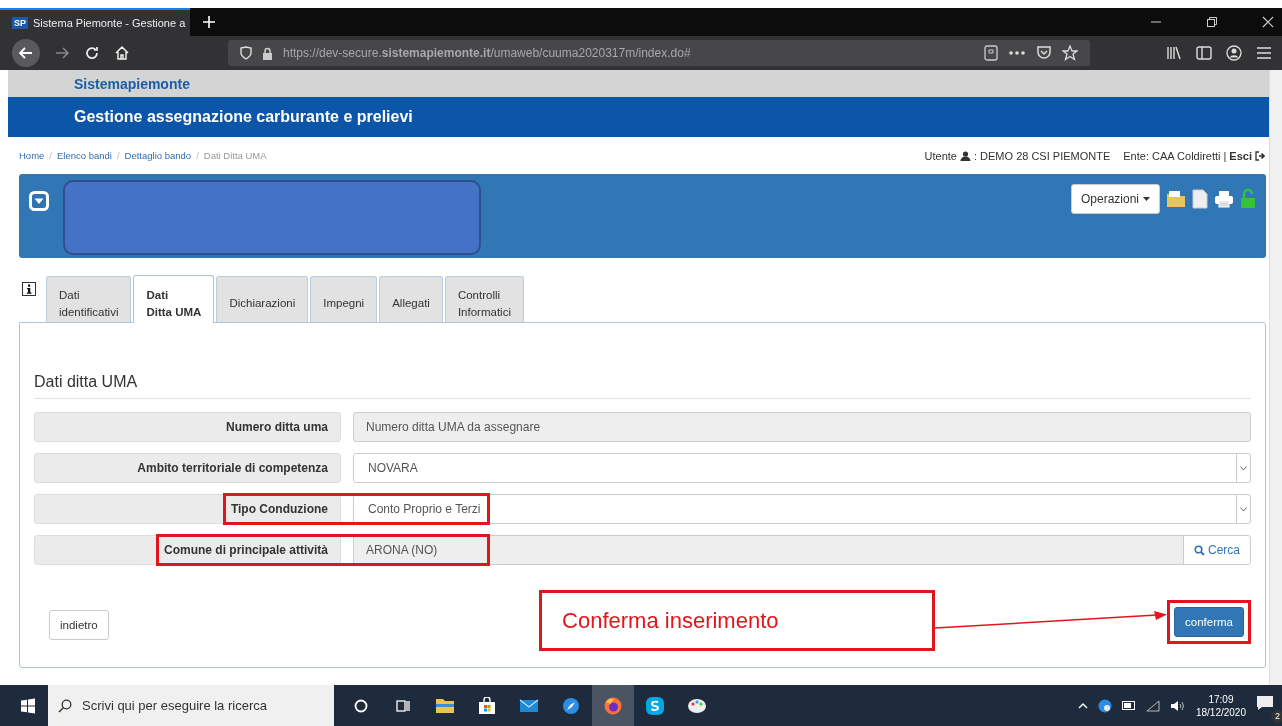 This screenshot has height=726, width=1282. I want to click on tab: Dati identificativi, so click(89, 299).